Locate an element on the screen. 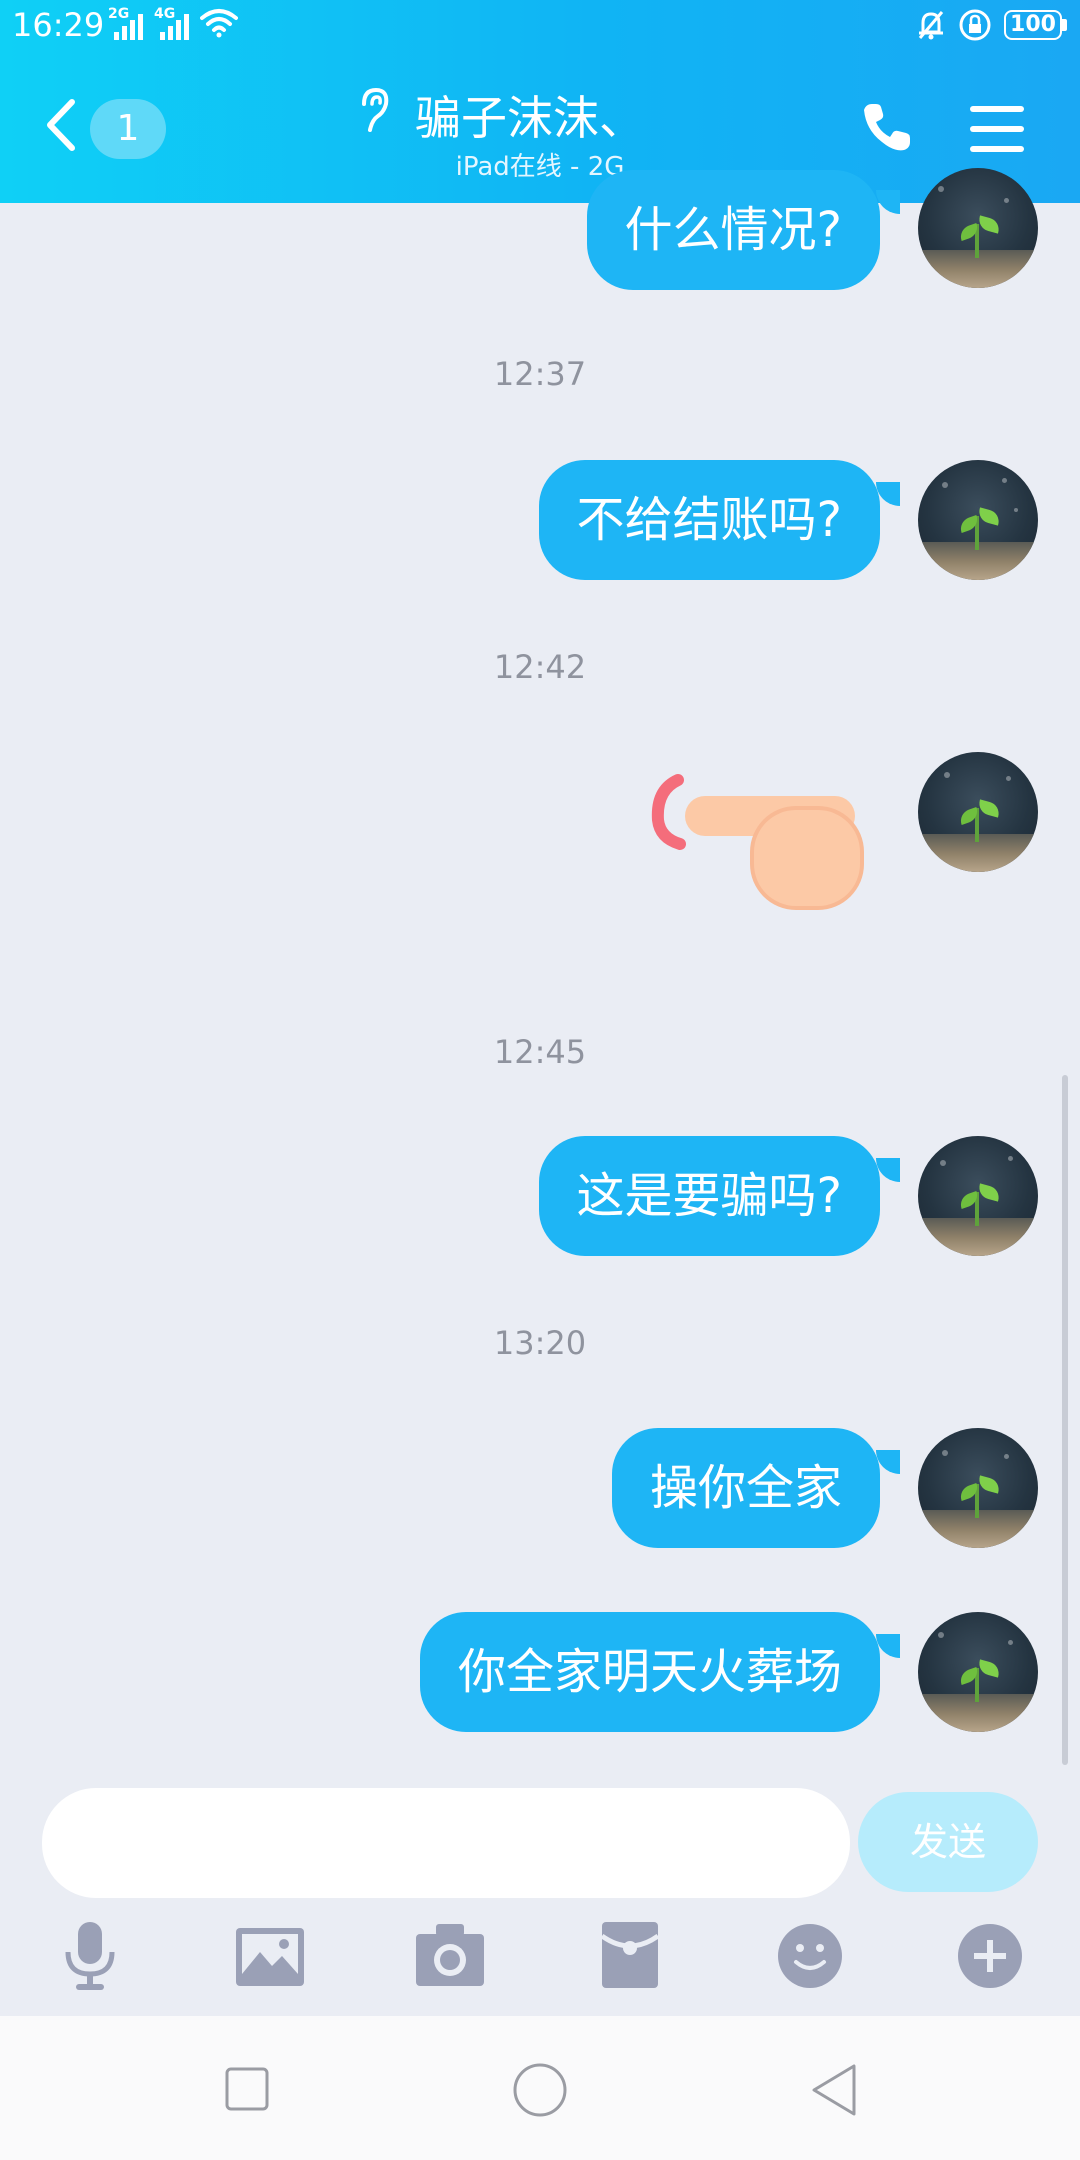  battery-cap is located at coordinates (1064, 25).